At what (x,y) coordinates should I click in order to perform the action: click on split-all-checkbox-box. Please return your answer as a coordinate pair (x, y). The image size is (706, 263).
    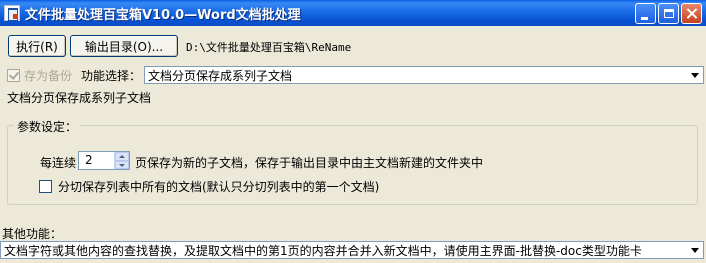
    Looking at the image, I should click on (45, 186).